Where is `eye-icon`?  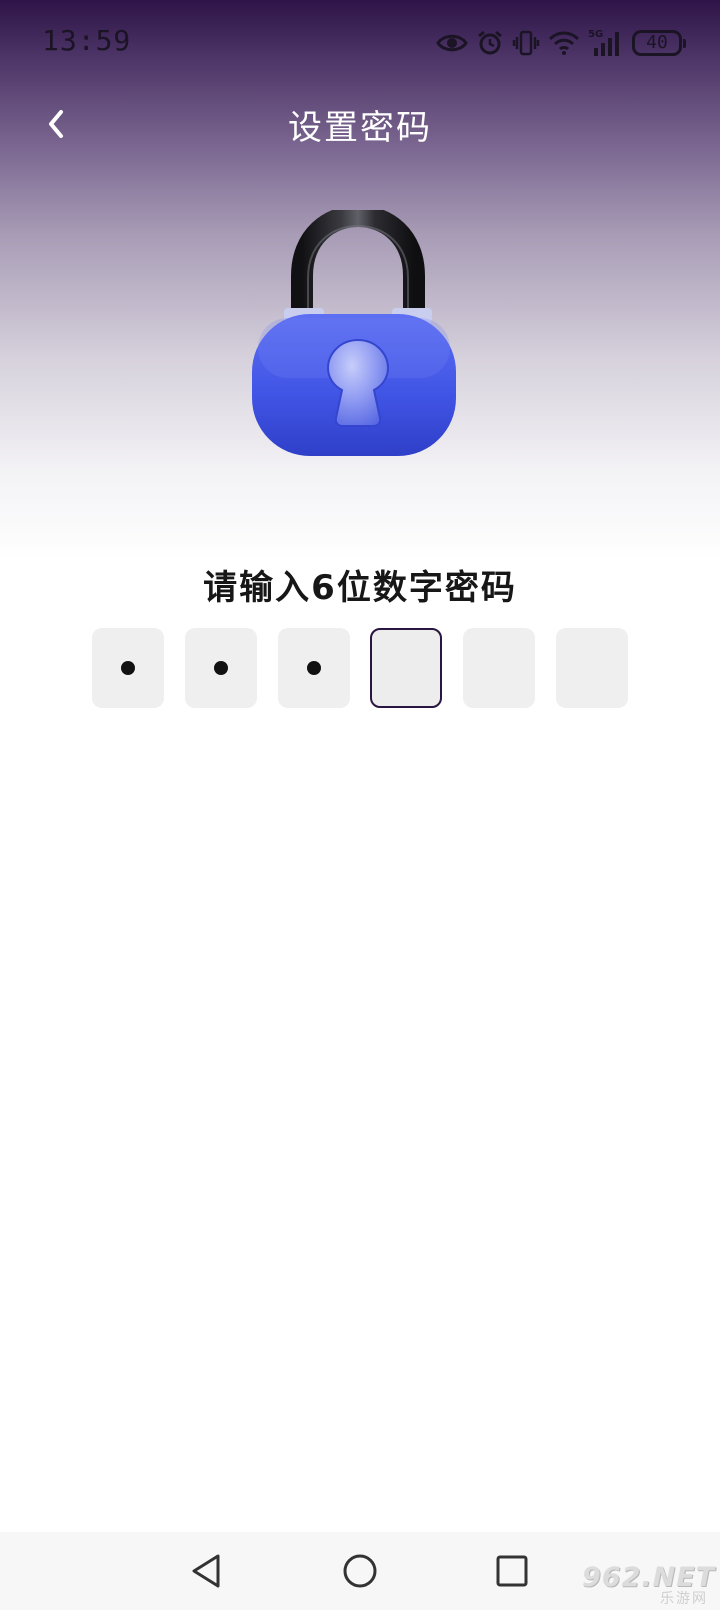
eye-icon is located at coordinates (452, 43).